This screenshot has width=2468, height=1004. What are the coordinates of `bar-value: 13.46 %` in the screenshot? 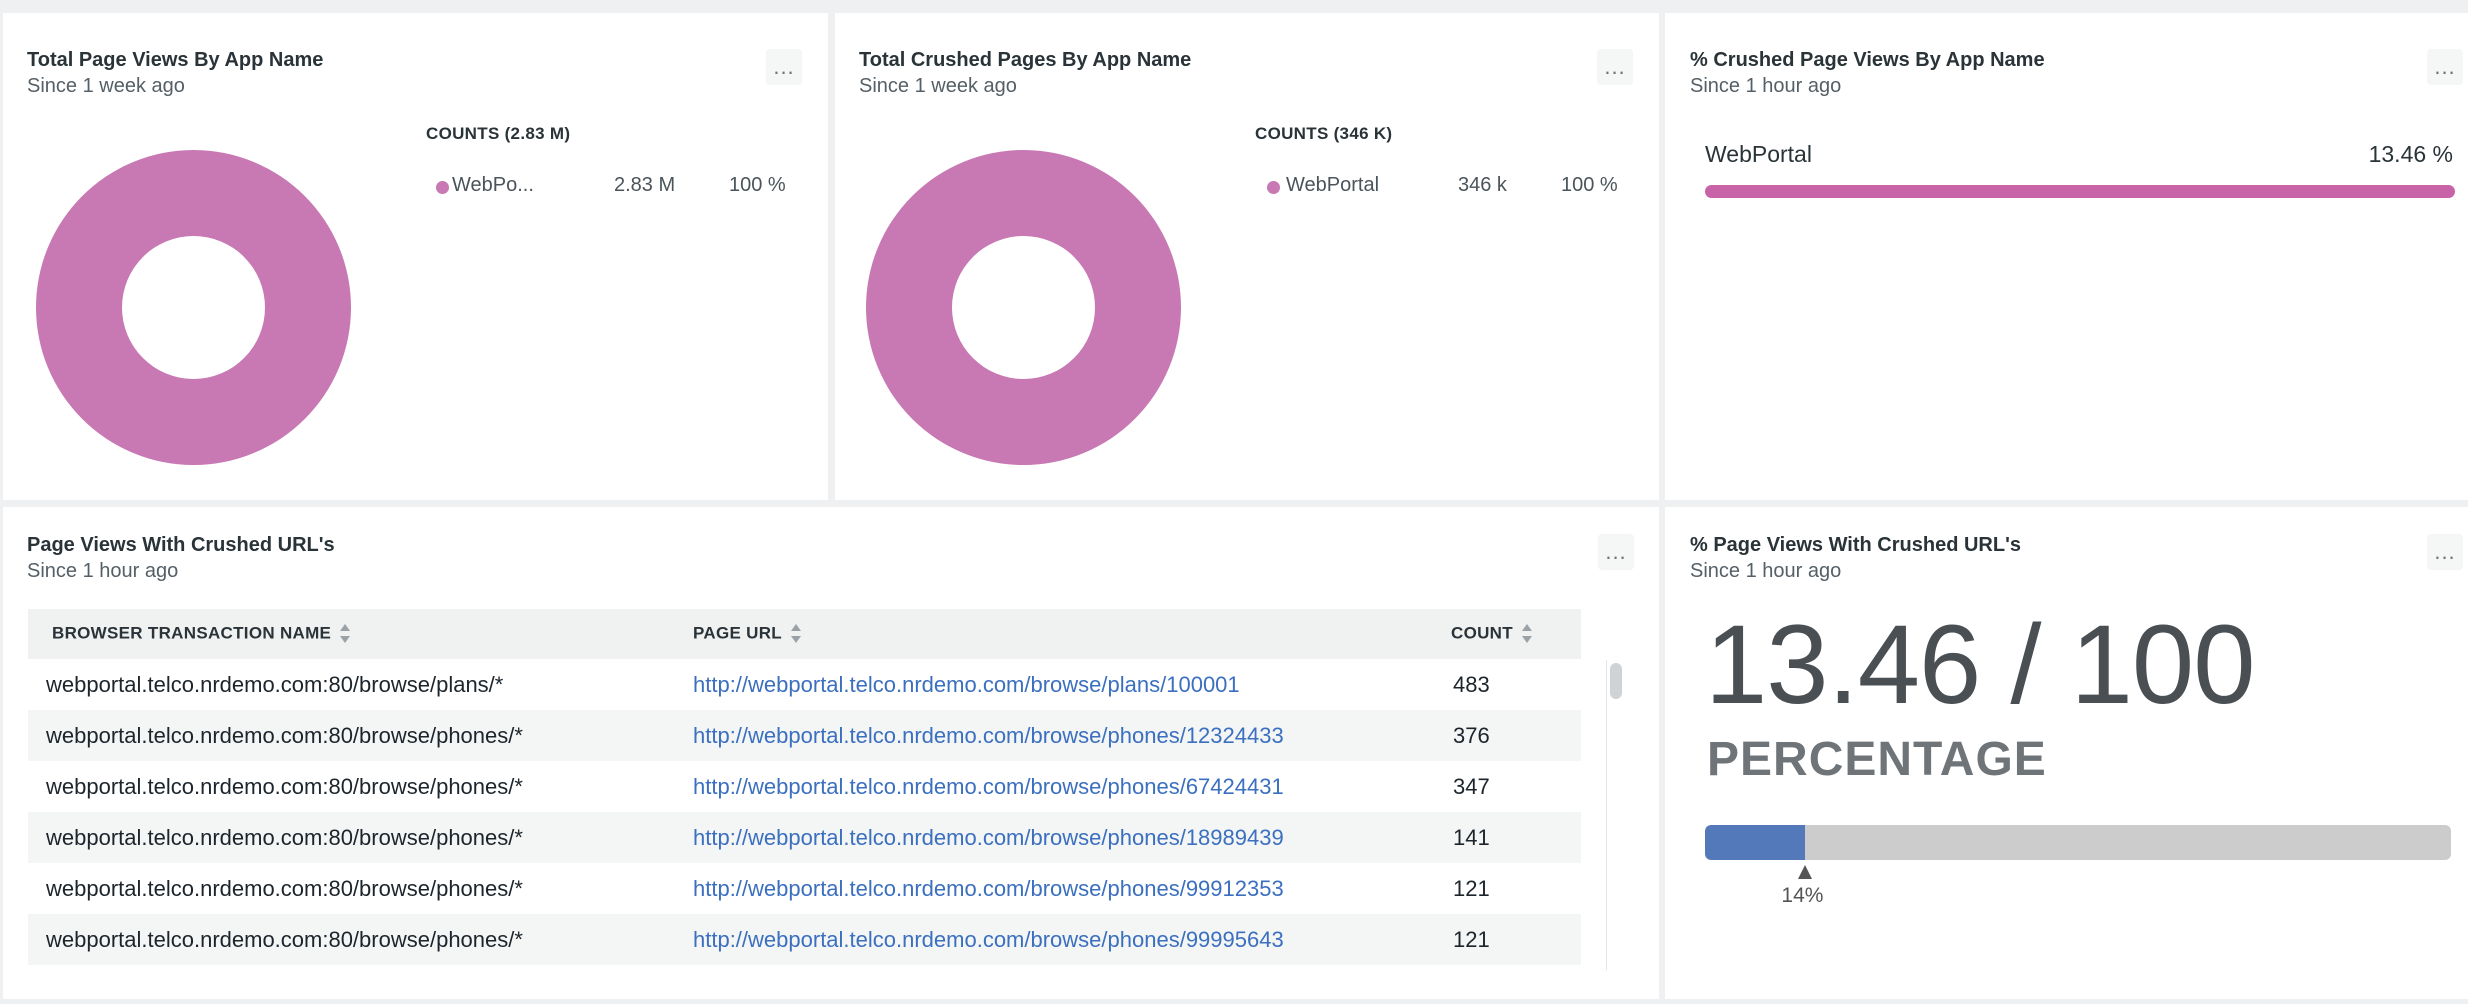 It's located at (2410, 154).